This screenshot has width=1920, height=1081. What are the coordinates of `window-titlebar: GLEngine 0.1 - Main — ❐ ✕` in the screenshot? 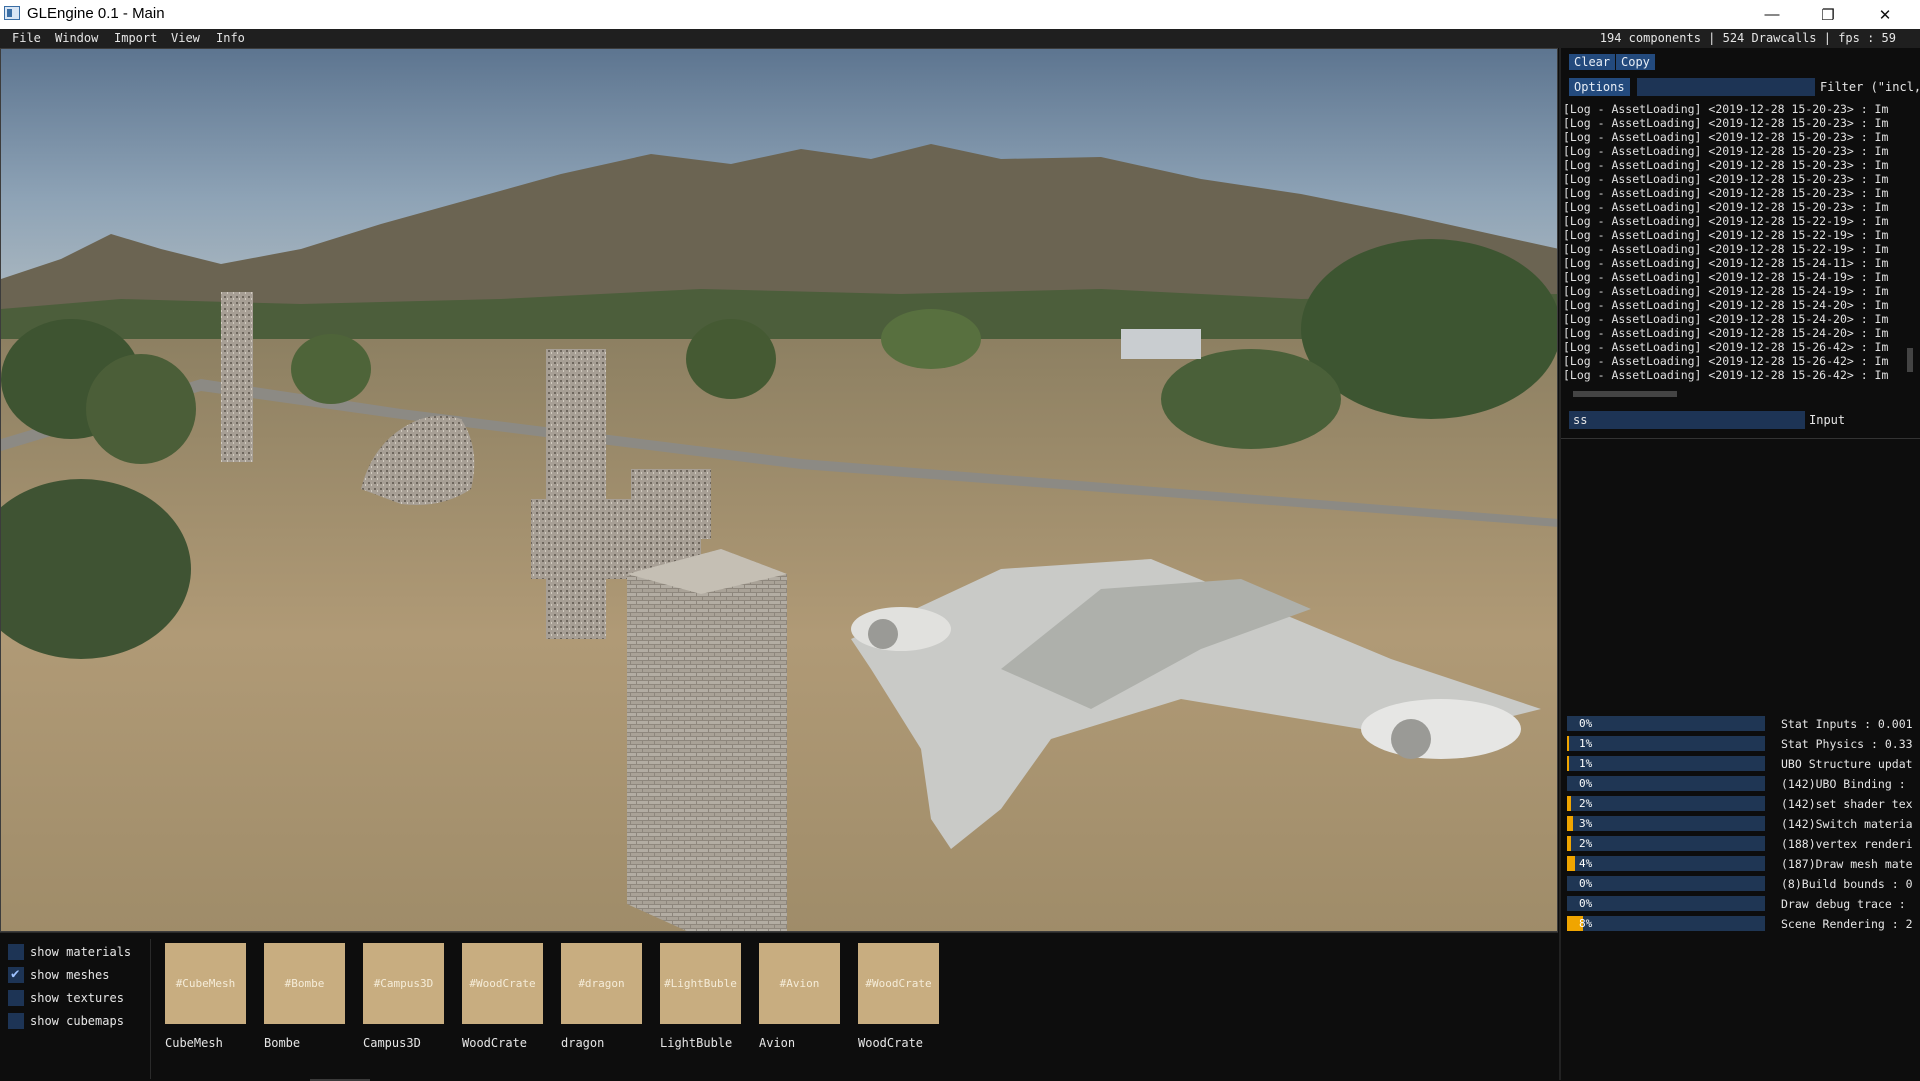 It's located at (960, 14).